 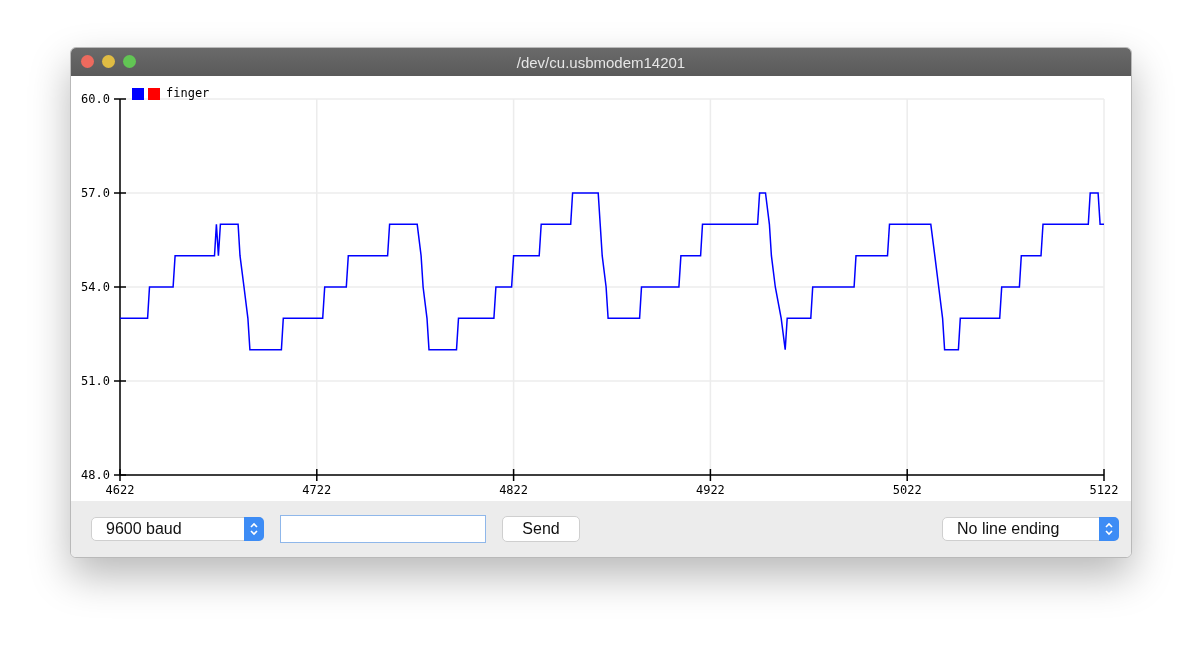 What do you see at coordinates (1104, 490) in the screenshot?
I see `x-tick-label: 5122` at bounding box center [1104, 490].